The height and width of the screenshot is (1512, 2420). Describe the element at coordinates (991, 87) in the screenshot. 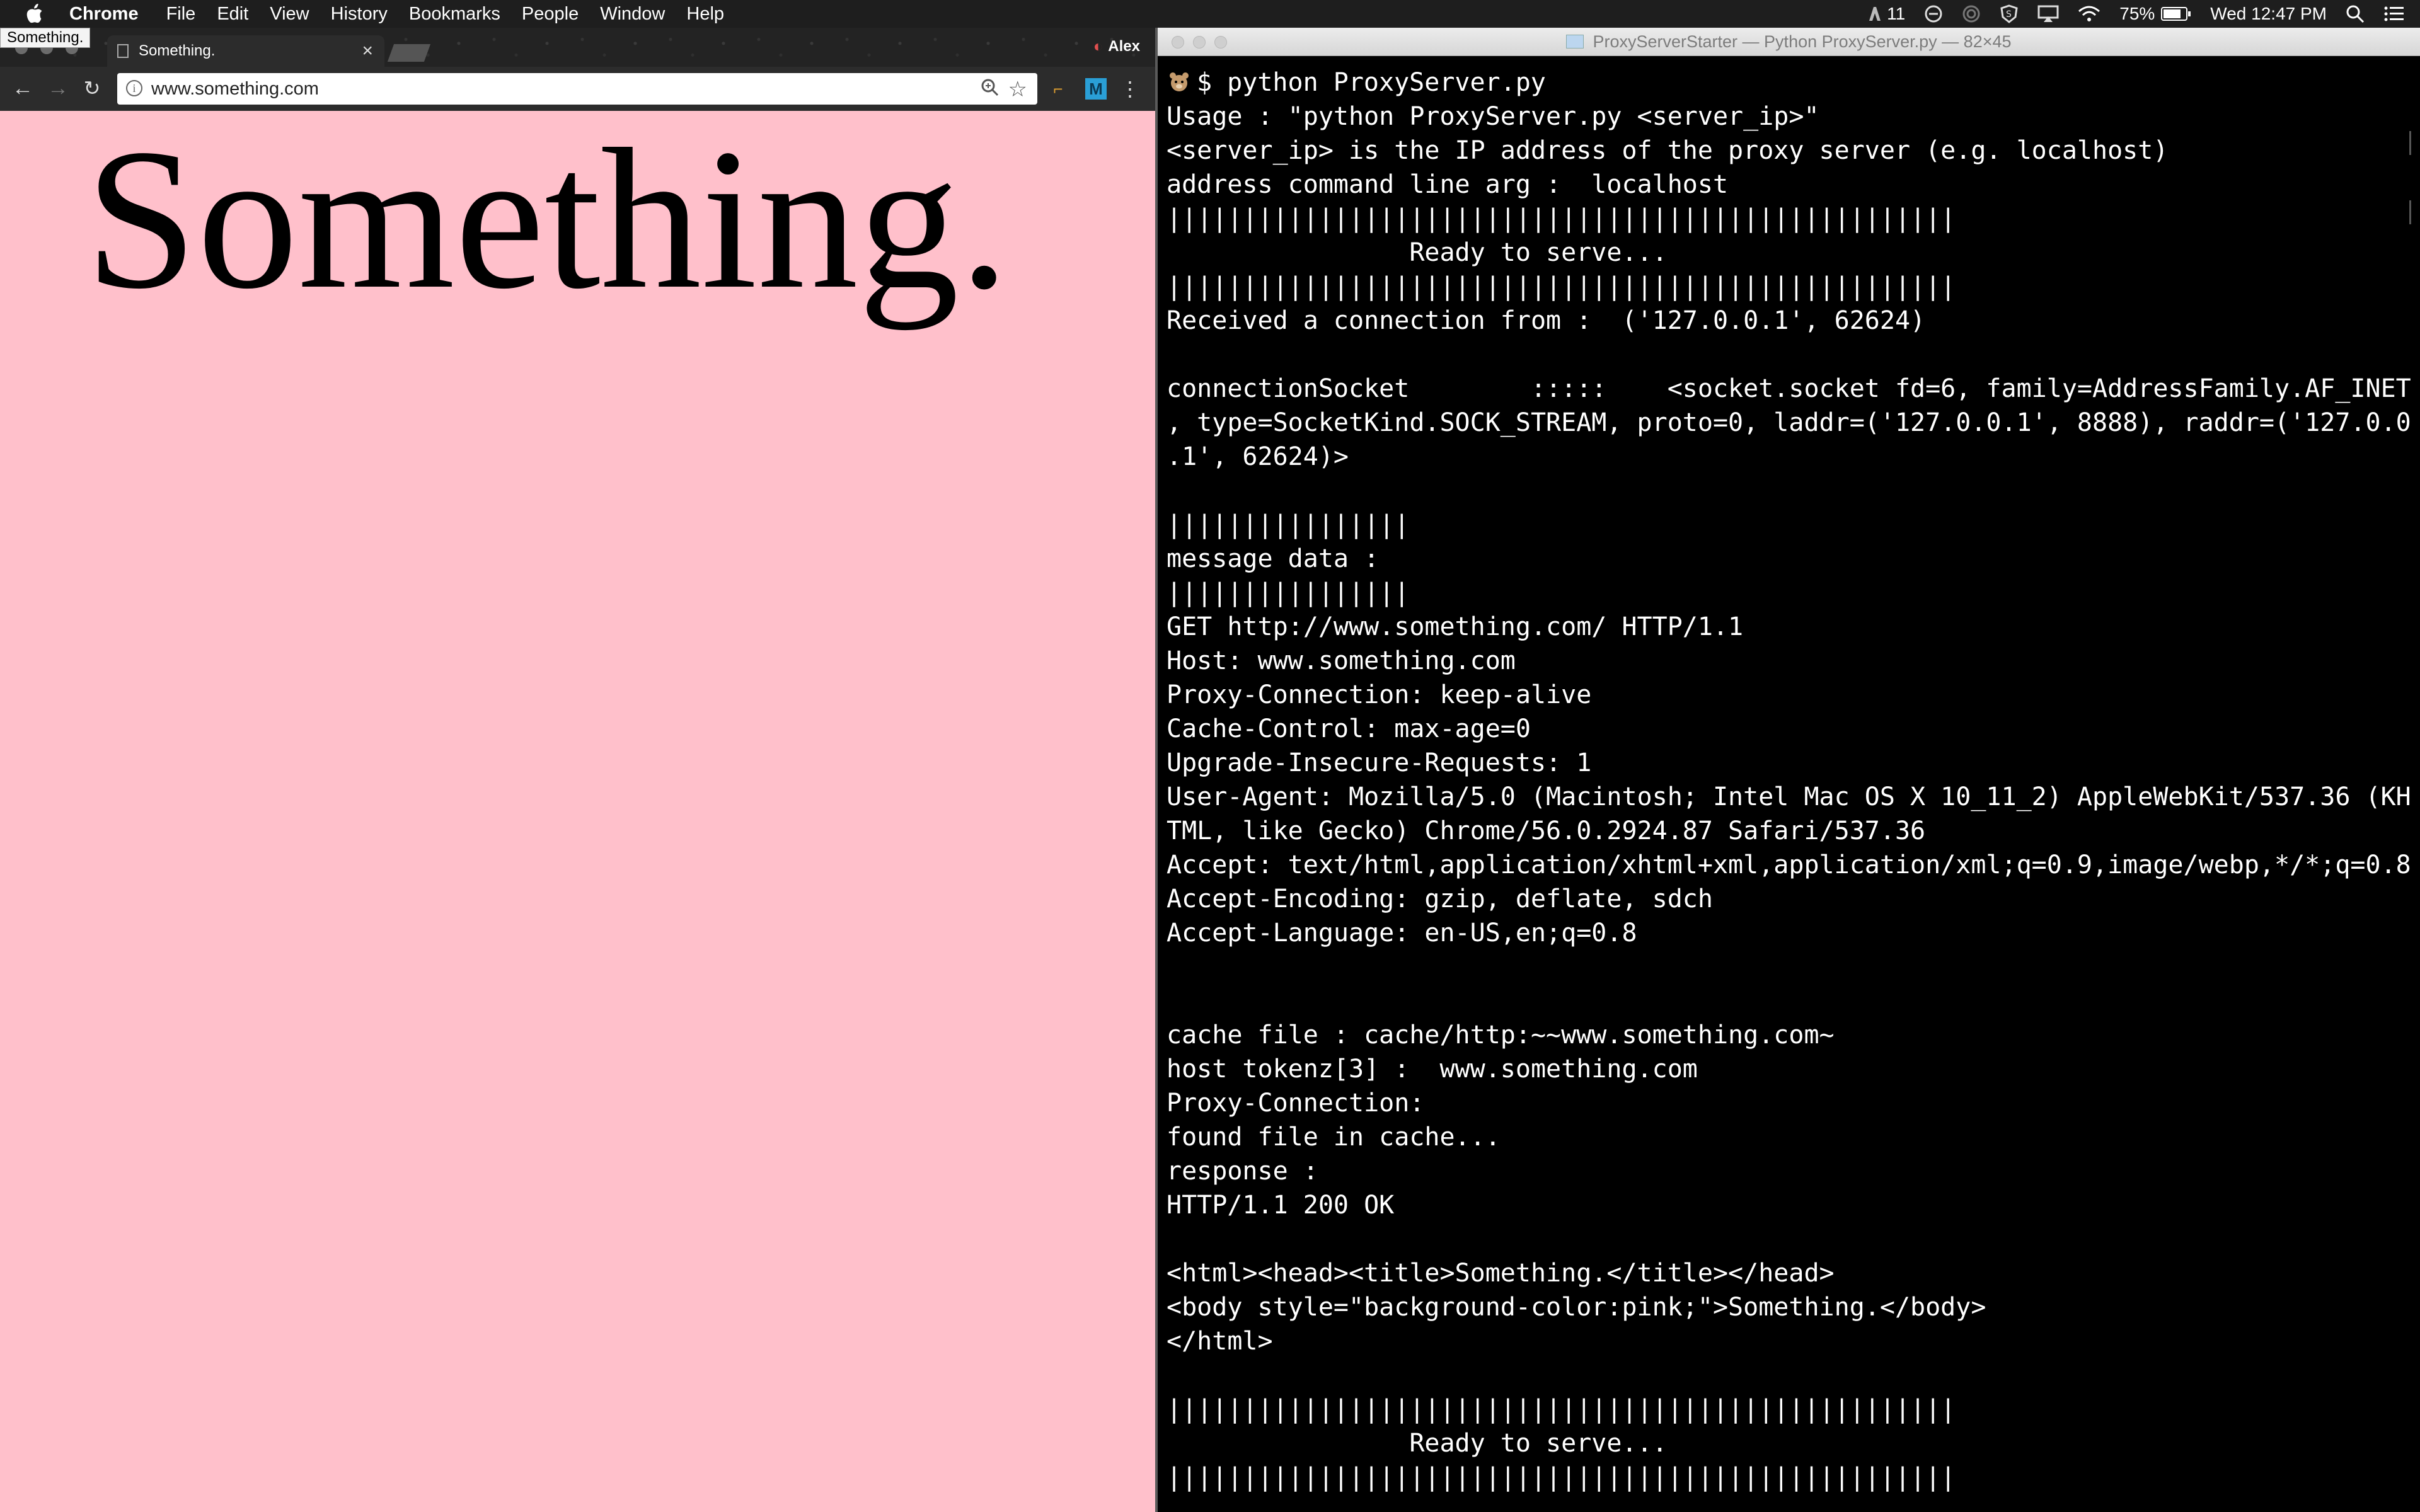

I see `zoom-icon` at that location.